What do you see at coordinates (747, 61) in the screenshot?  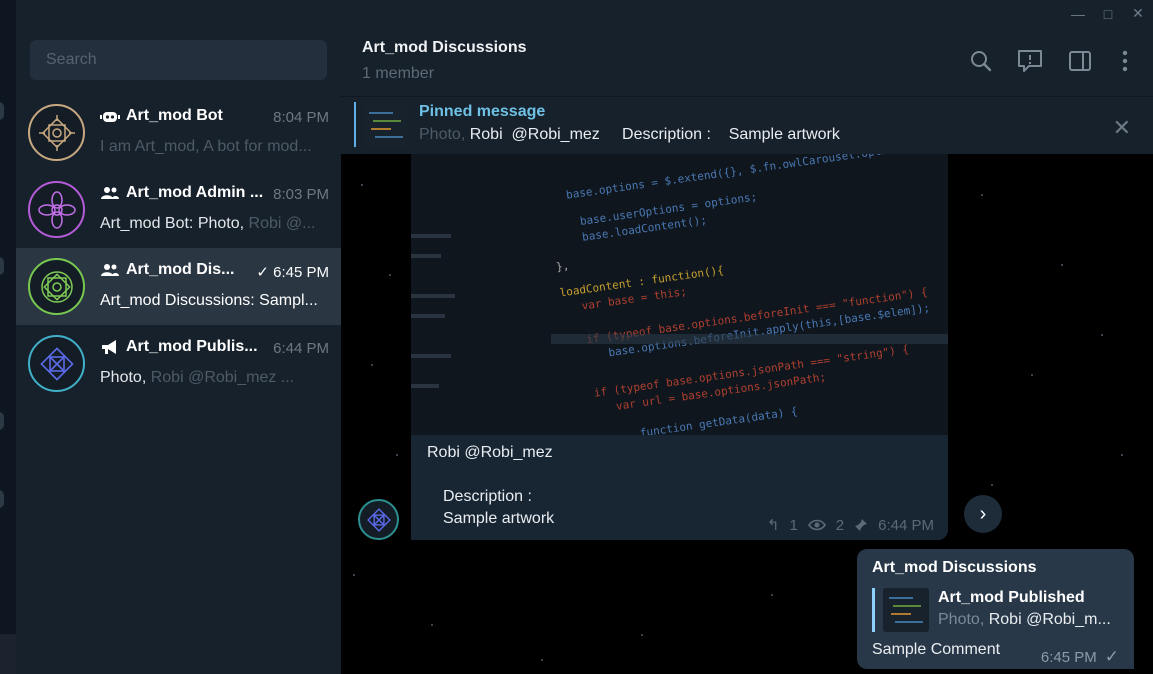 I see `chat-header: Art_mod Discussions 1 member` at bounding box center [747, 61].